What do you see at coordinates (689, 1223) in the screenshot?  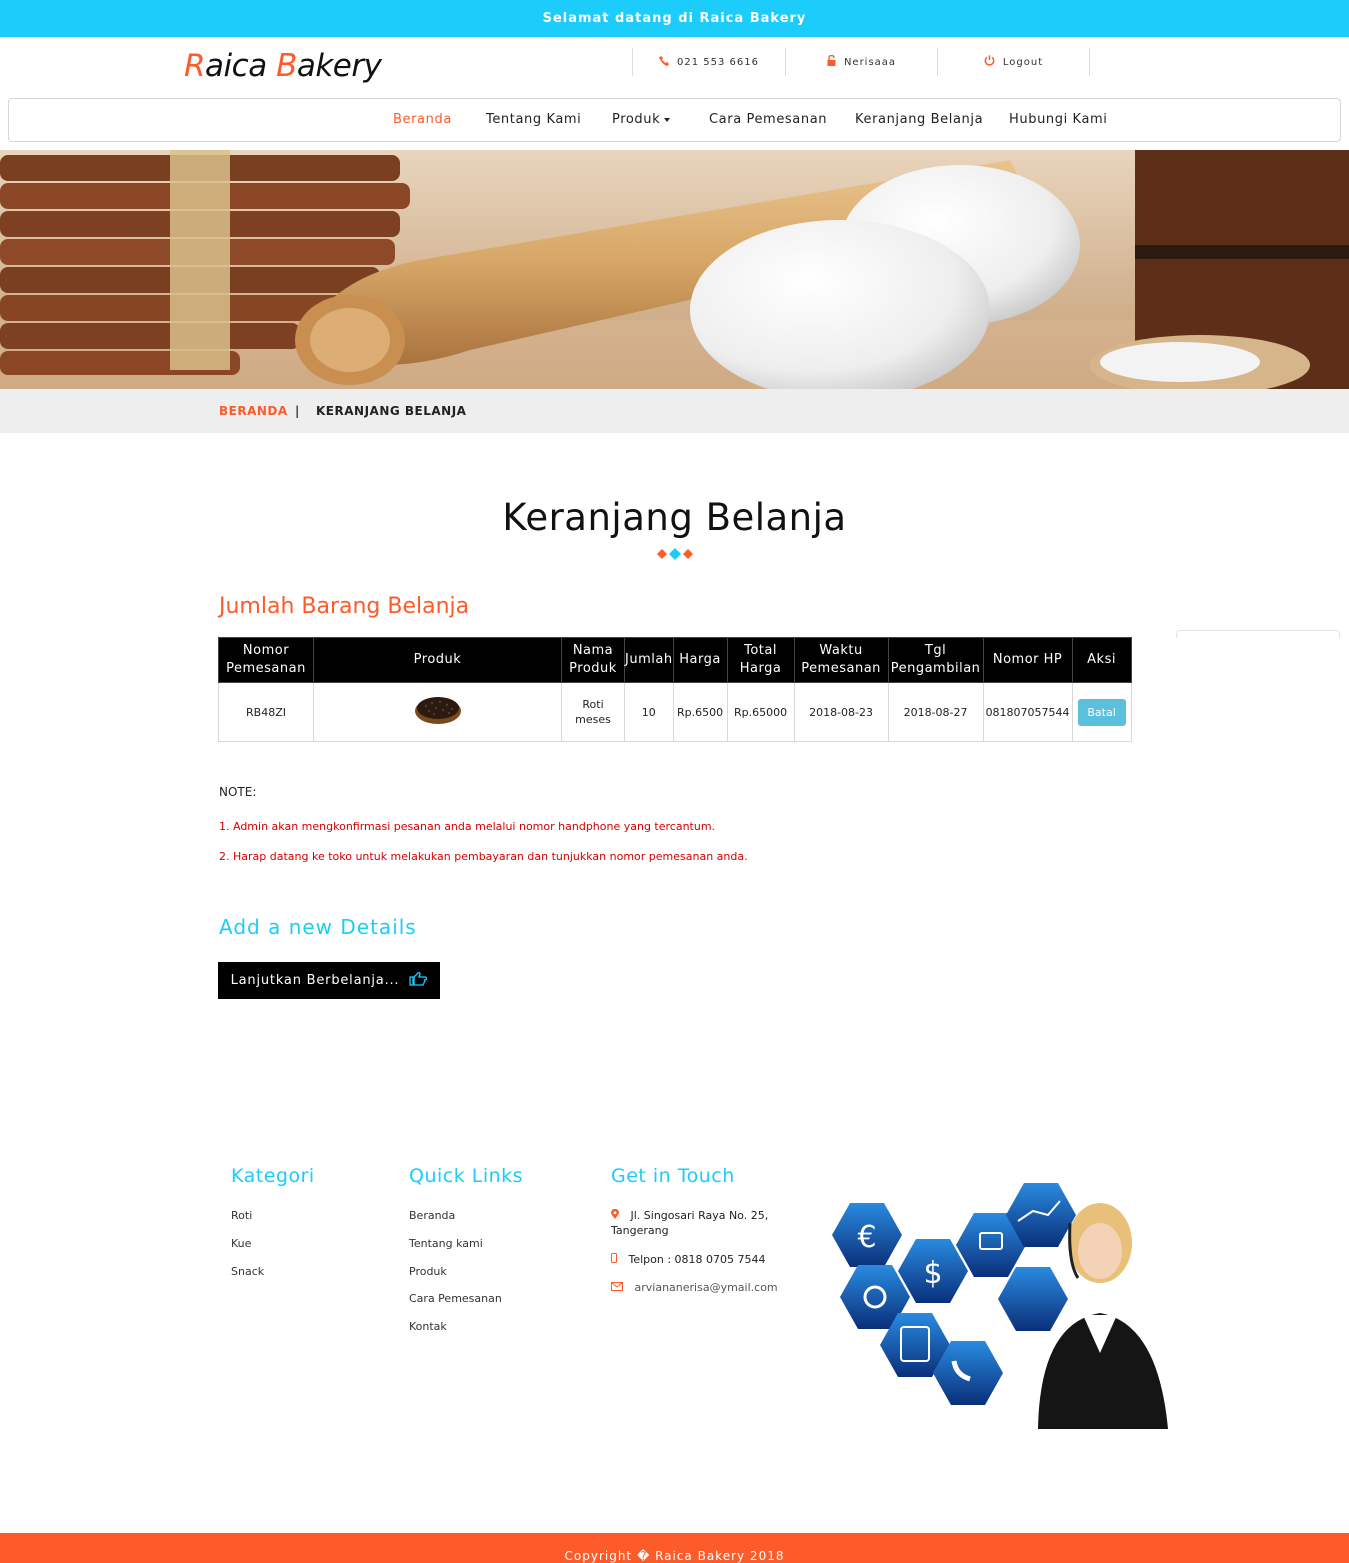 I see `footer-address: Jl. Singosari Raya No. 25, Tangerang` at bounding box center [689, 1223].